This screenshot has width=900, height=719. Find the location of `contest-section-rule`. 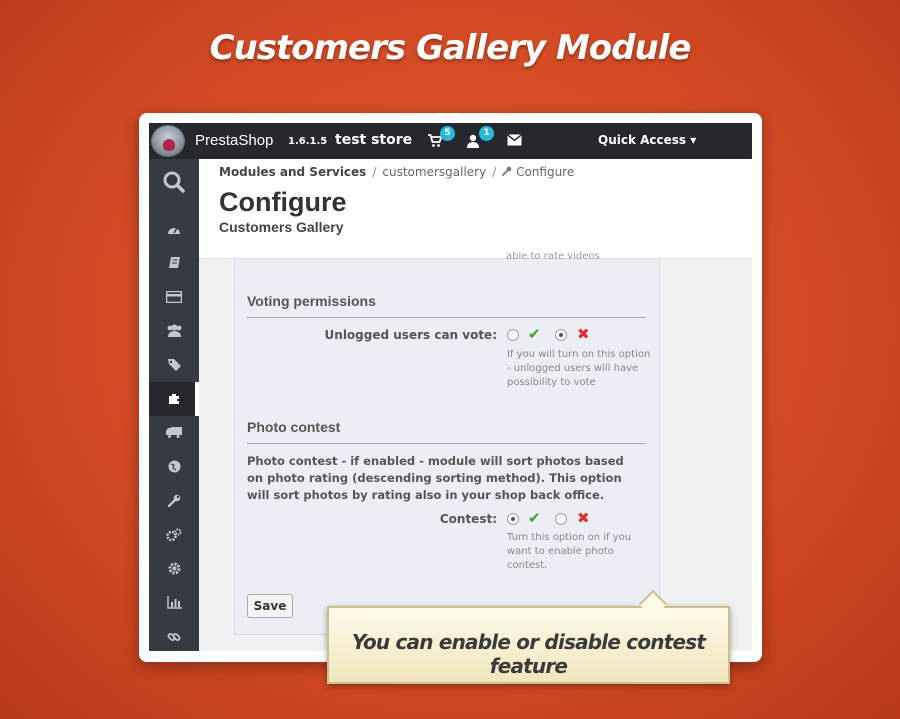

contest-section-rule is located at coordinates (446, 443).